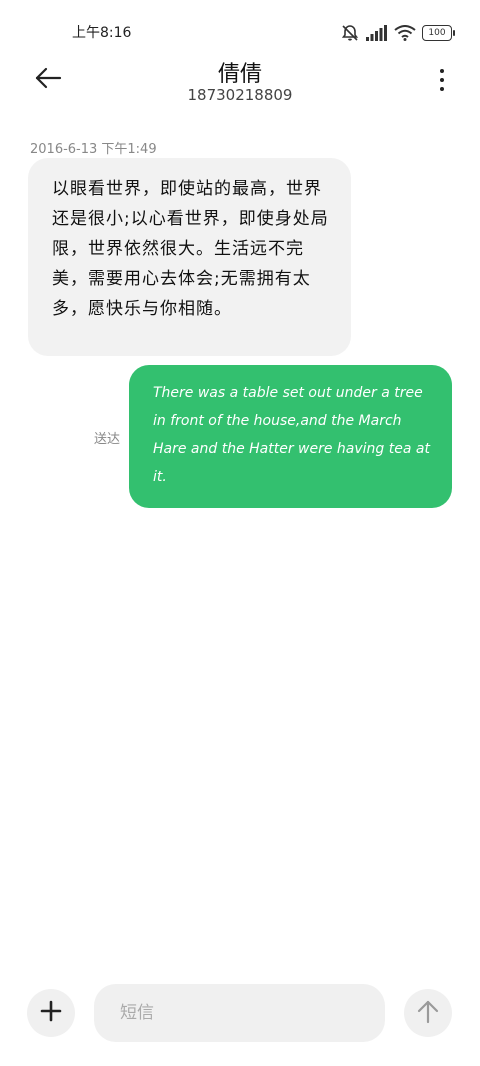  I want to click on plus-icon, so click(51, 1013).